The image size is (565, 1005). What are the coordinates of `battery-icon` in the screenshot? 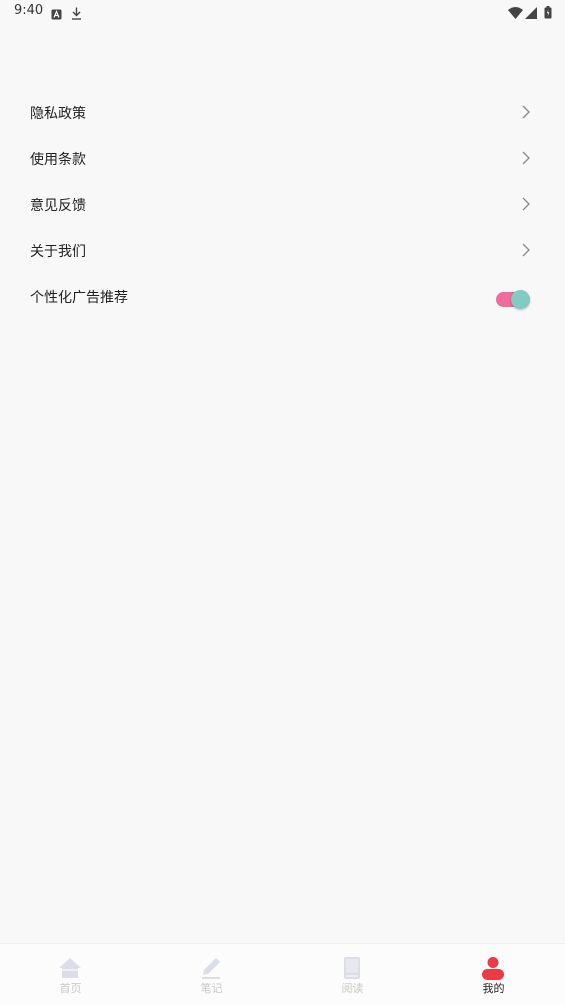 It's located at (548, 13).